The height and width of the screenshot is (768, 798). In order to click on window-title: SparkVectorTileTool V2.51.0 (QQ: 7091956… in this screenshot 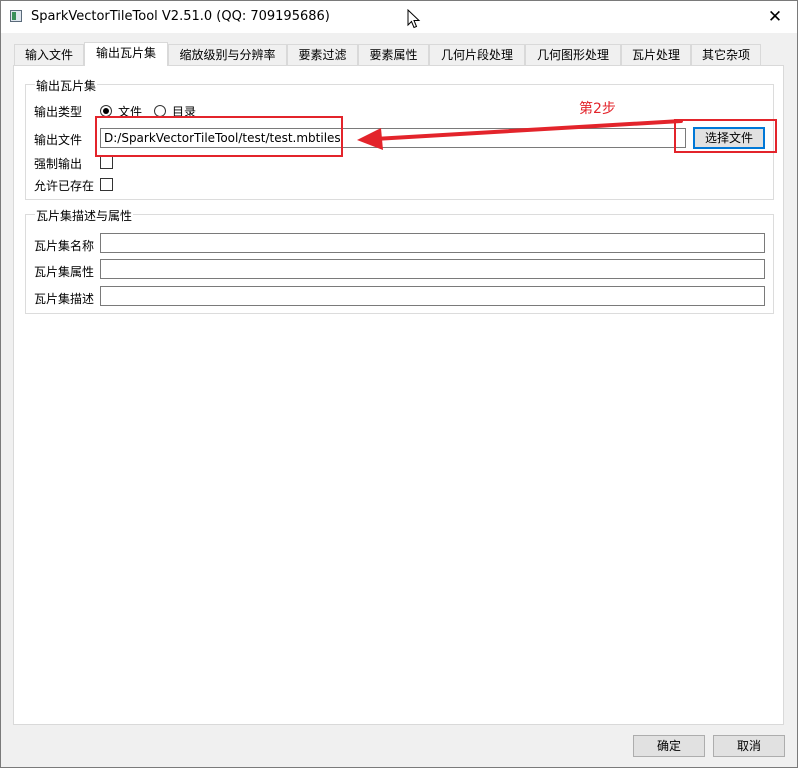, I will do `click(180, 16)`.